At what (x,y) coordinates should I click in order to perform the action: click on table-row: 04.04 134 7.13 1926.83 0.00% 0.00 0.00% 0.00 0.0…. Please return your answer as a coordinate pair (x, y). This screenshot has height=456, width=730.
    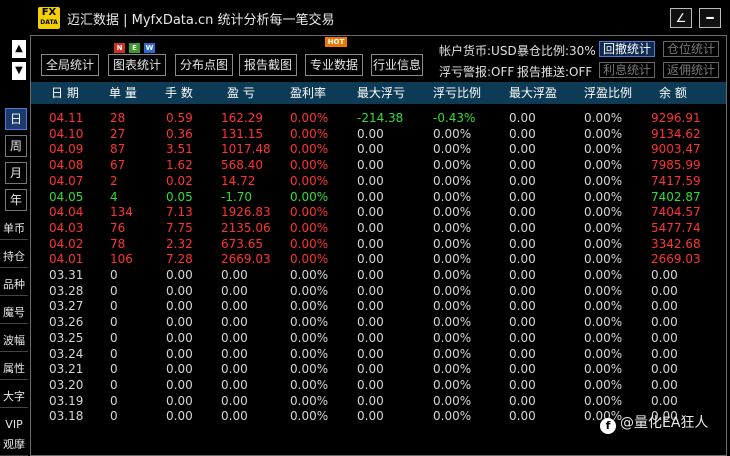
    Looking at the image, I should click on (378, 212).